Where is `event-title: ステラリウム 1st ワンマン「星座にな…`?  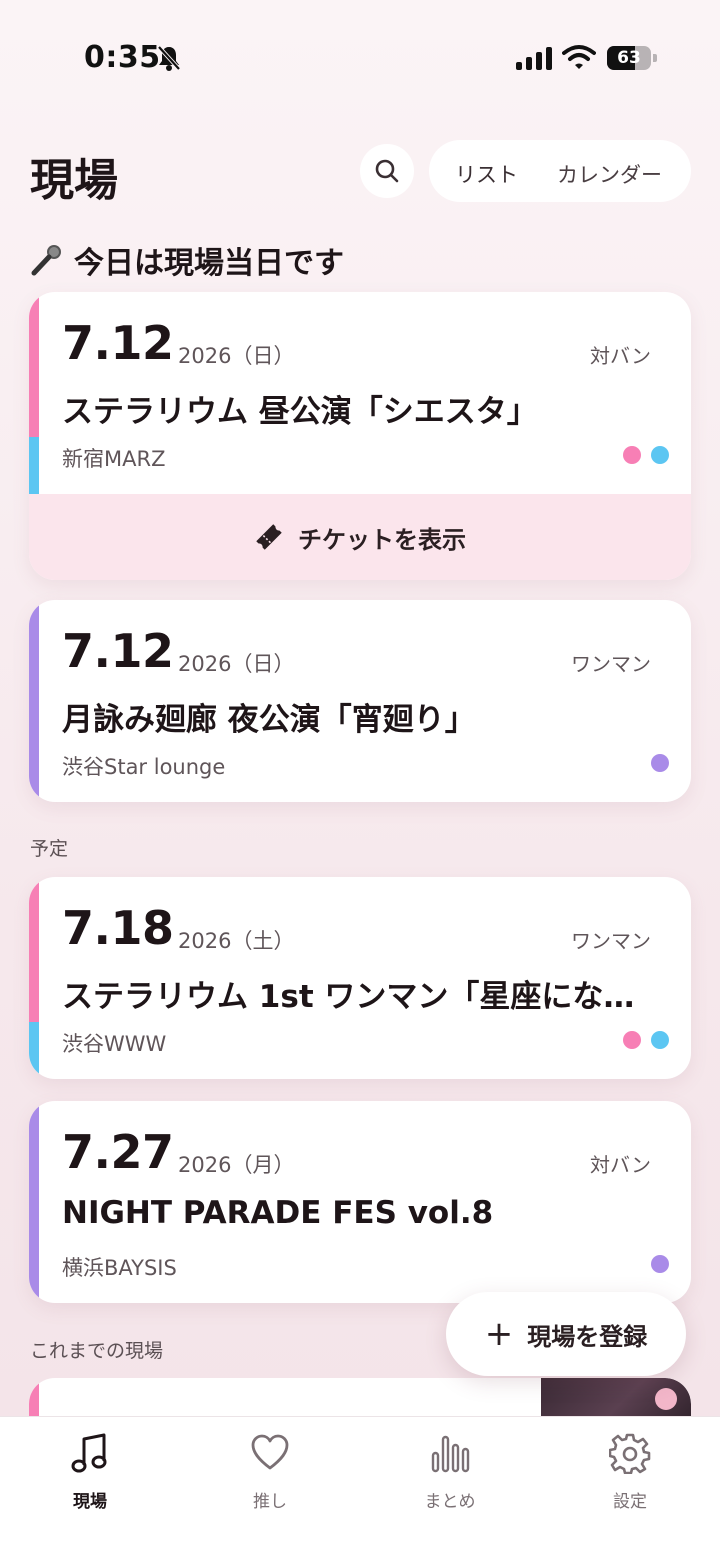
event-title: ステラリウム 1st ワンマン「星座にな… is located at coordinates (348, 997).